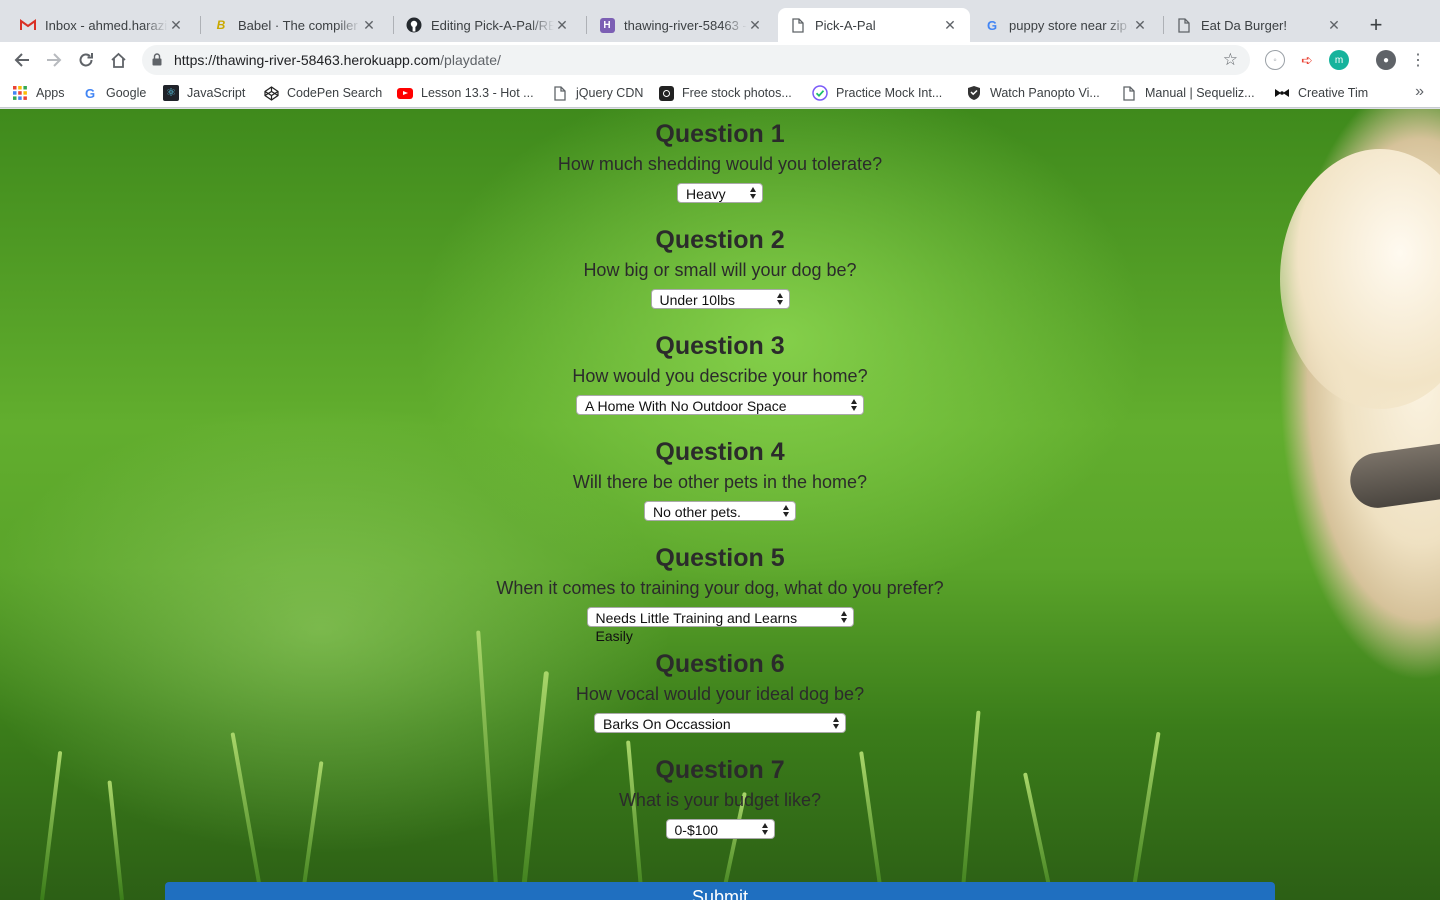  Describe the element at coordinates (171, 93) in the screenshot. I see `react-icon: ⚛` at that location.